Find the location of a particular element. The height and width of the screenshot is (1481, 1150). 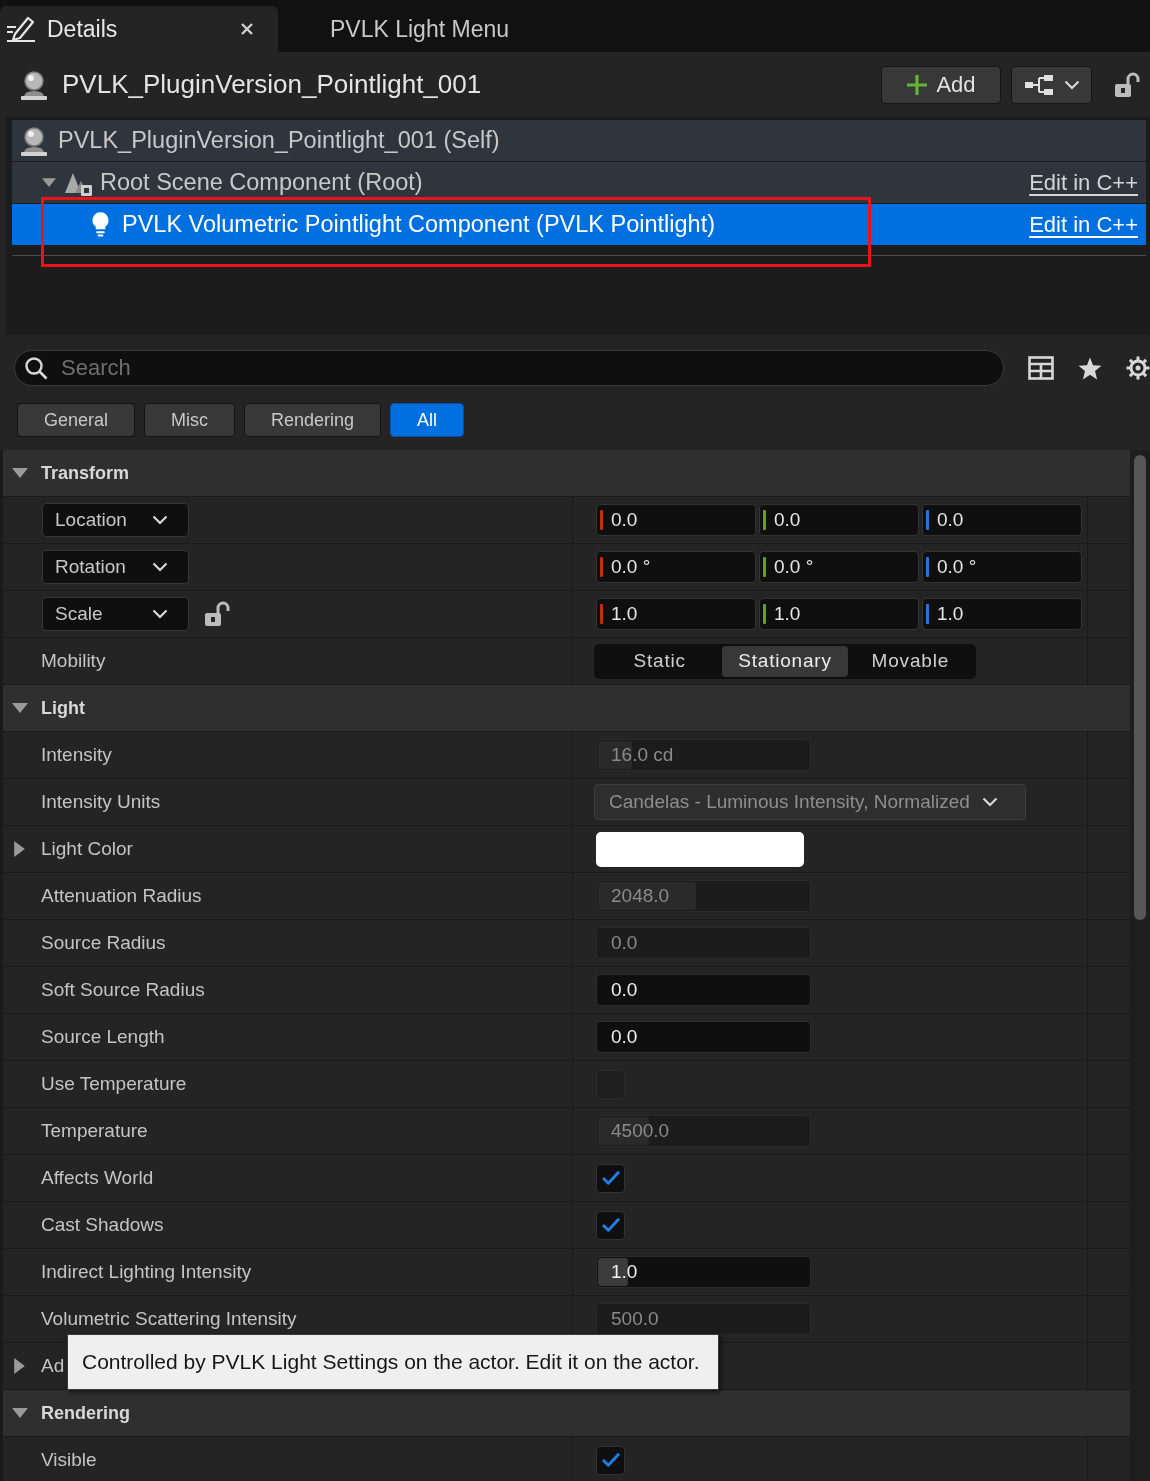

section-header: Light is located at coordinates (566, 708).